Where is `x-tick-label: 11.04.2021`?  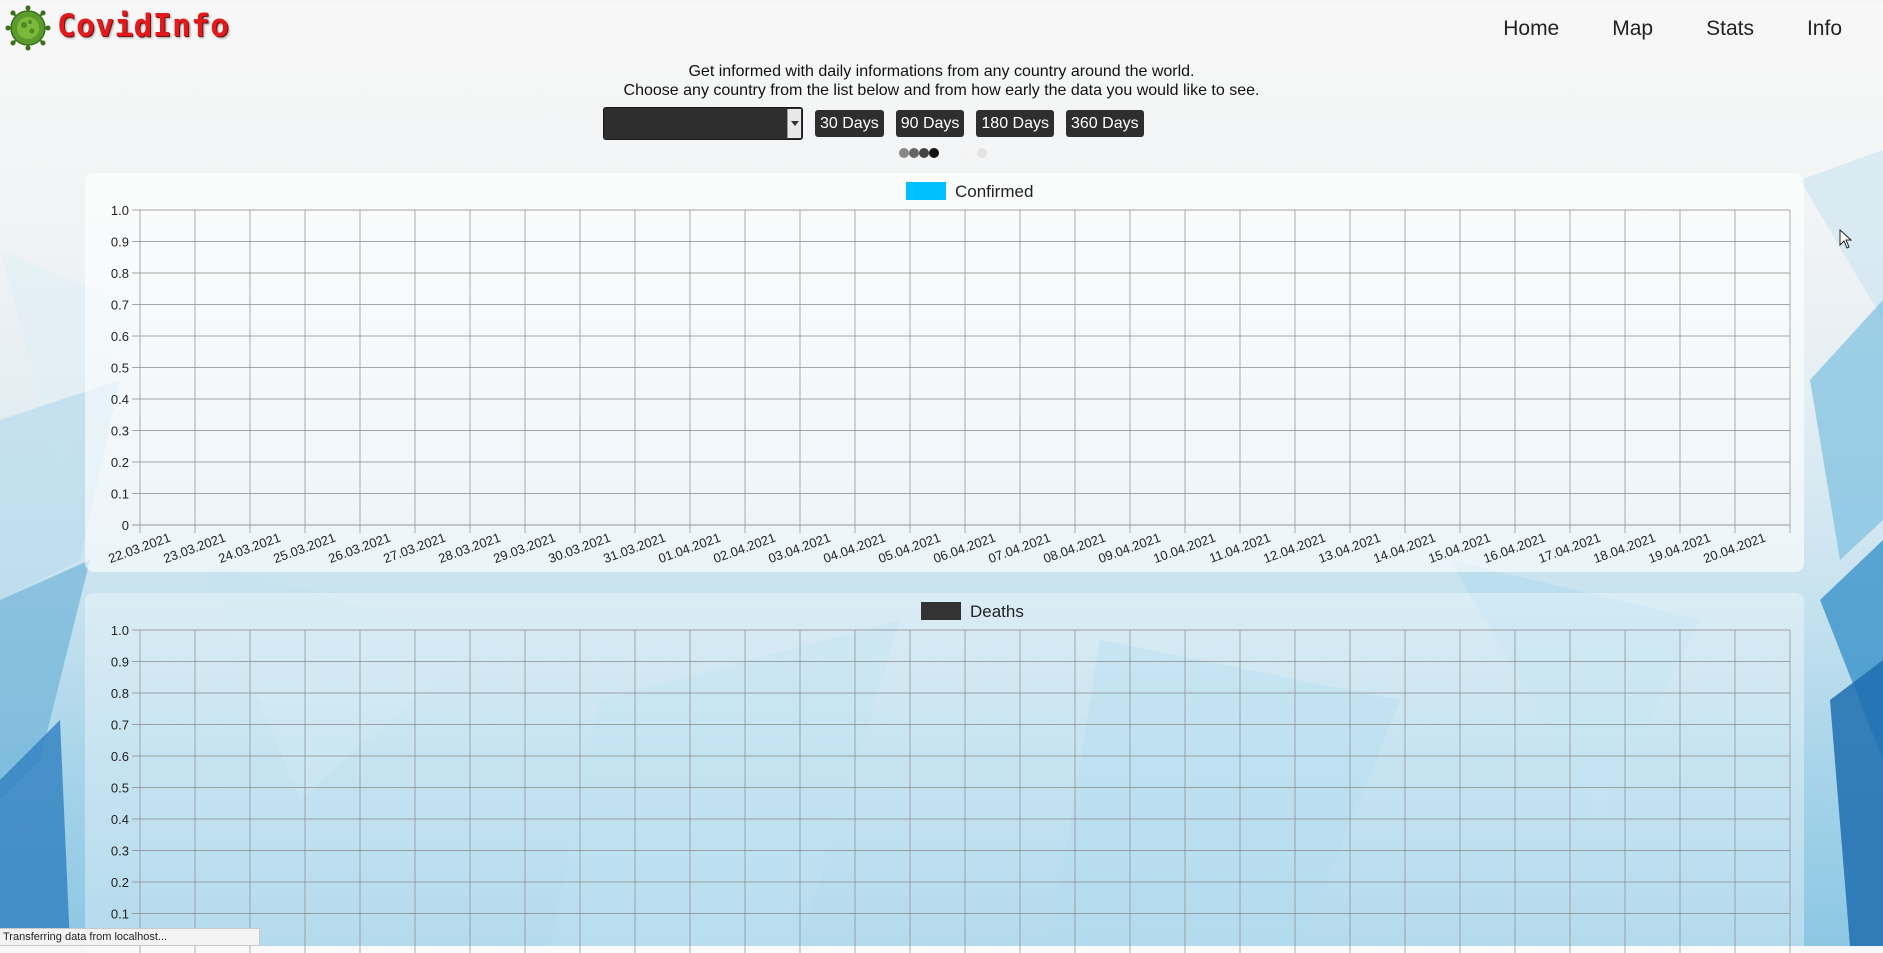
x-tick-label: 11.04.2021 is located at coordinates (1239, 548).